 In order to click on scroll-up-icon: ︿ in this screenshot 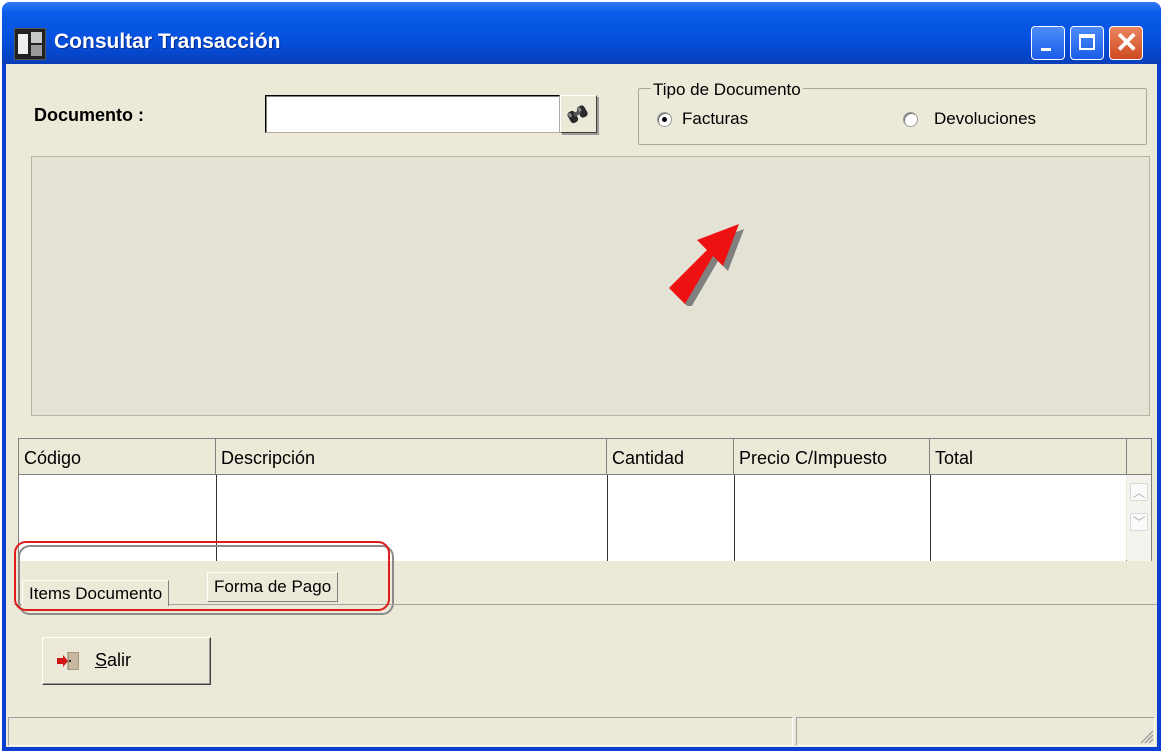, I will do `click(1139, 492)`.